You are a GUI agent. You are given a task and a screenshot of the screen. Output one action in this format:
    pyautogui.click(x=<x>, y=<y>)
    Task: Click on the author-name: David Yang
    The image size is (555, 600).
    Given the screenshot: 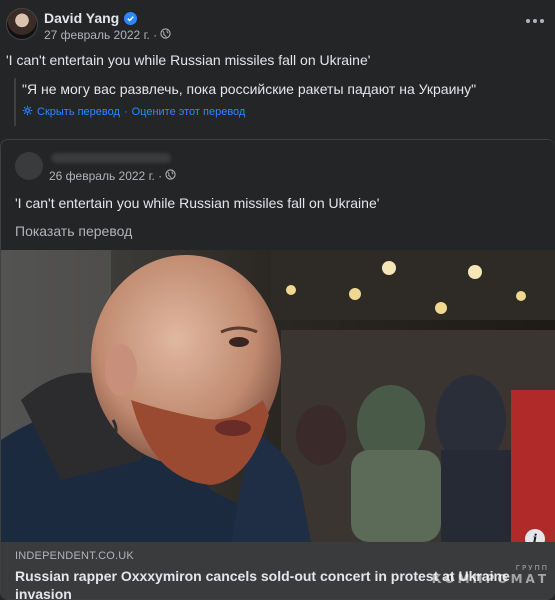 What is the action you would take?
    pyautogui.click(x=81, y=18)
    